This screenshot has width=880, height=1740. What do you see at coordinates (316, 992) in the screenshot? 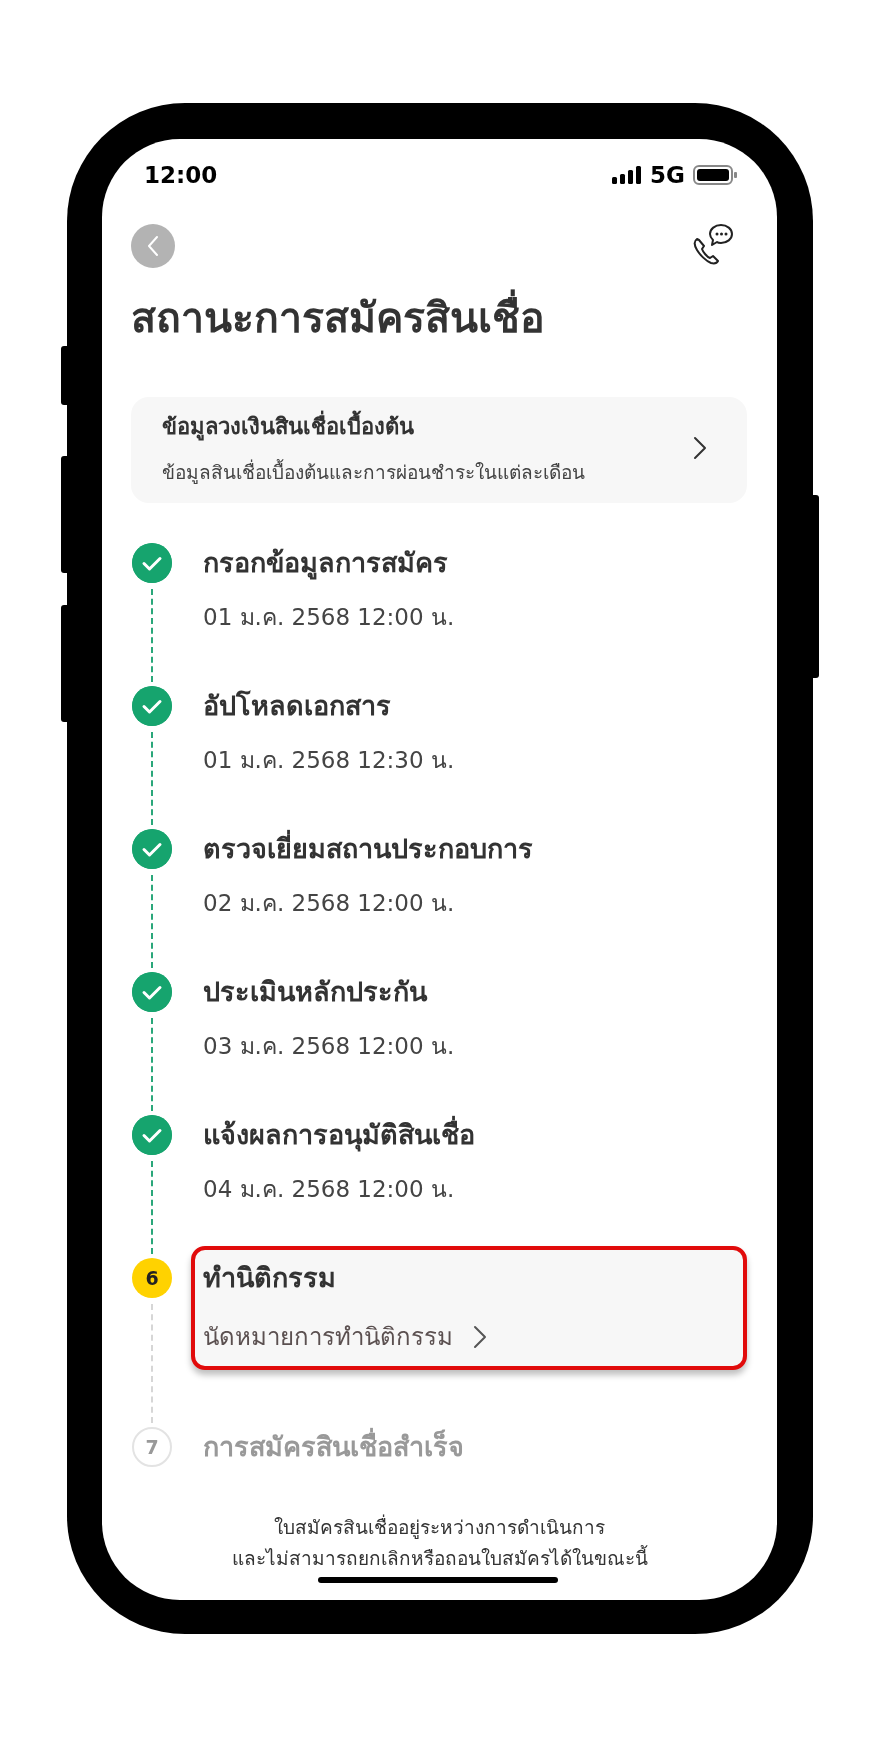
I see `step-title: ประเมินหลักประกัน` at bounding box center [316, 992].